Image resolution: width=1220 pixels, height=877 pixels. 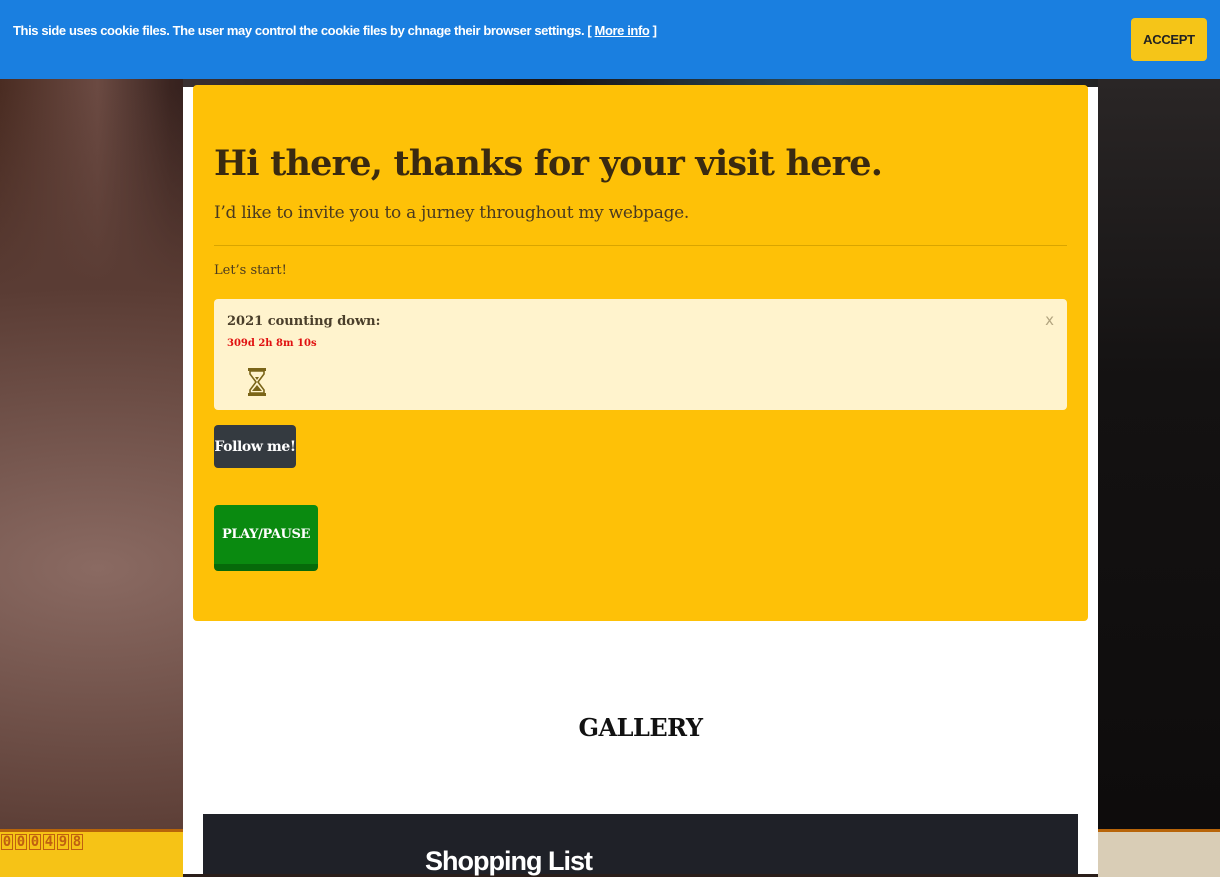 I want to click on accept-cookies-button: ACCEPT, so click(x=1169, y=39).